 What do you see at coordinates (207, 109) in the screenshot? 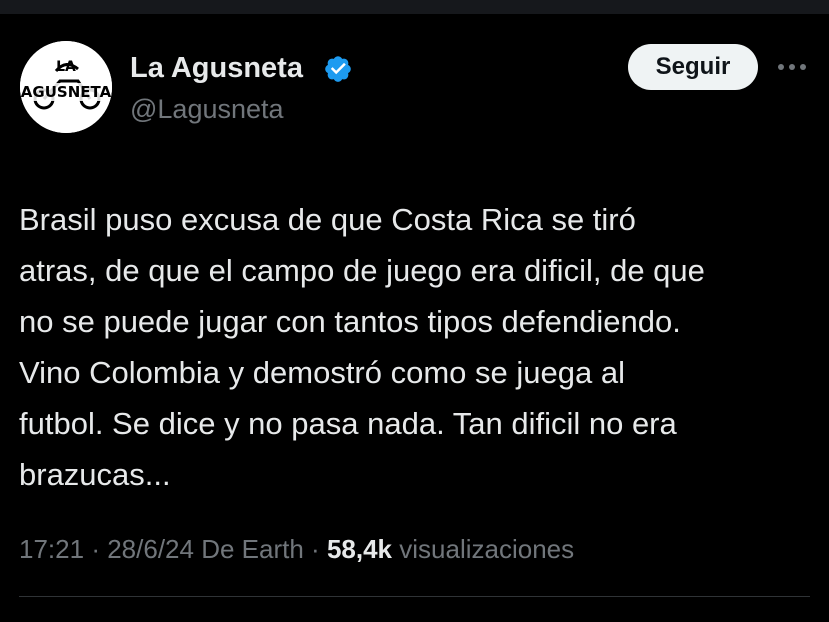
I see `user-handle: @Lagusneta` at bounding box center [207, 109].